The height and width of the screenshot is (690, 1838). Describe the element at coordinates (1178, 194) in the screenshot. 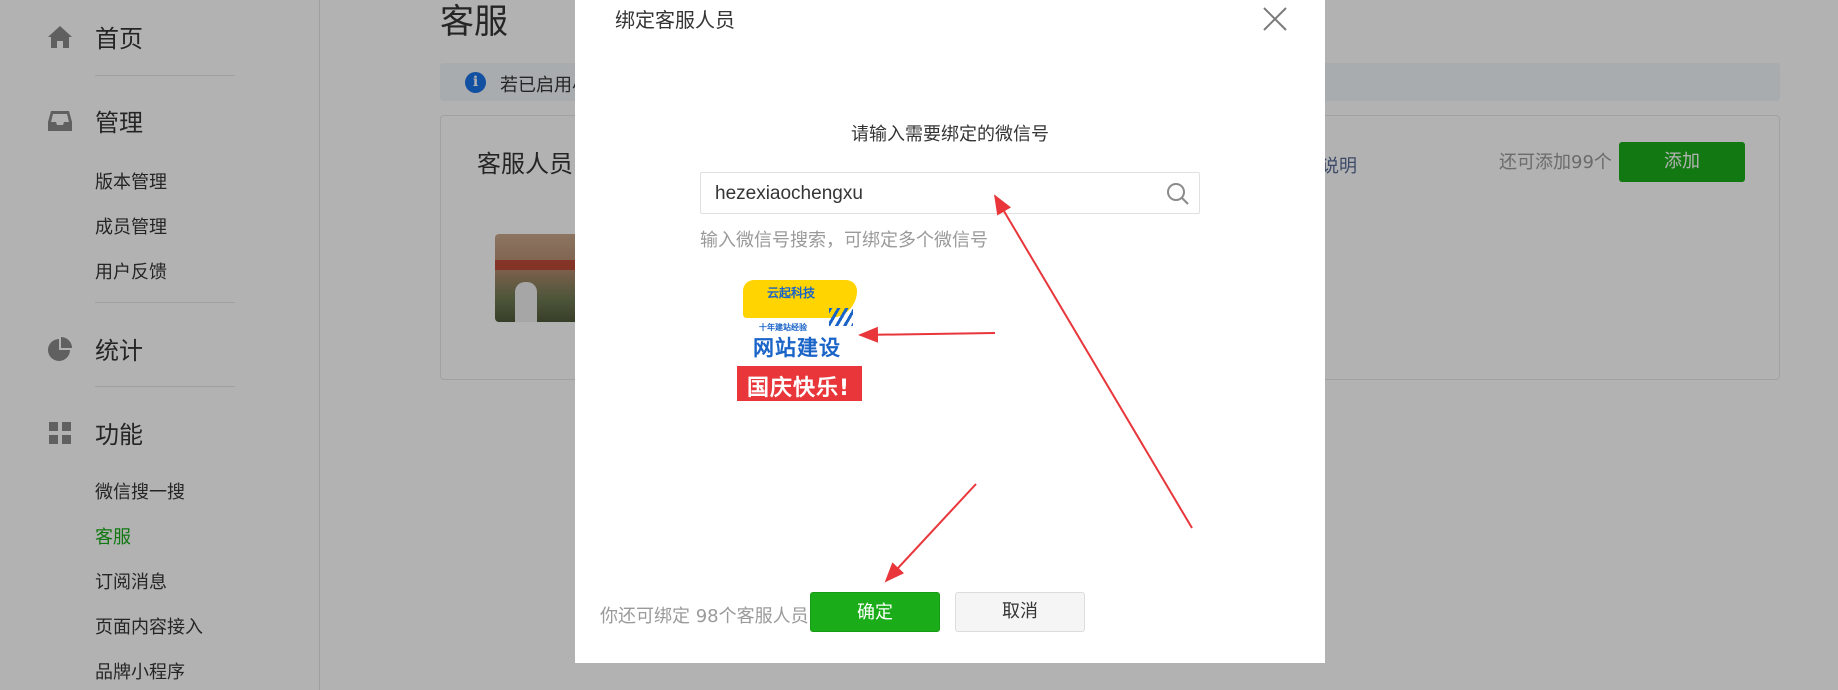

I see `search-icon` at that location.